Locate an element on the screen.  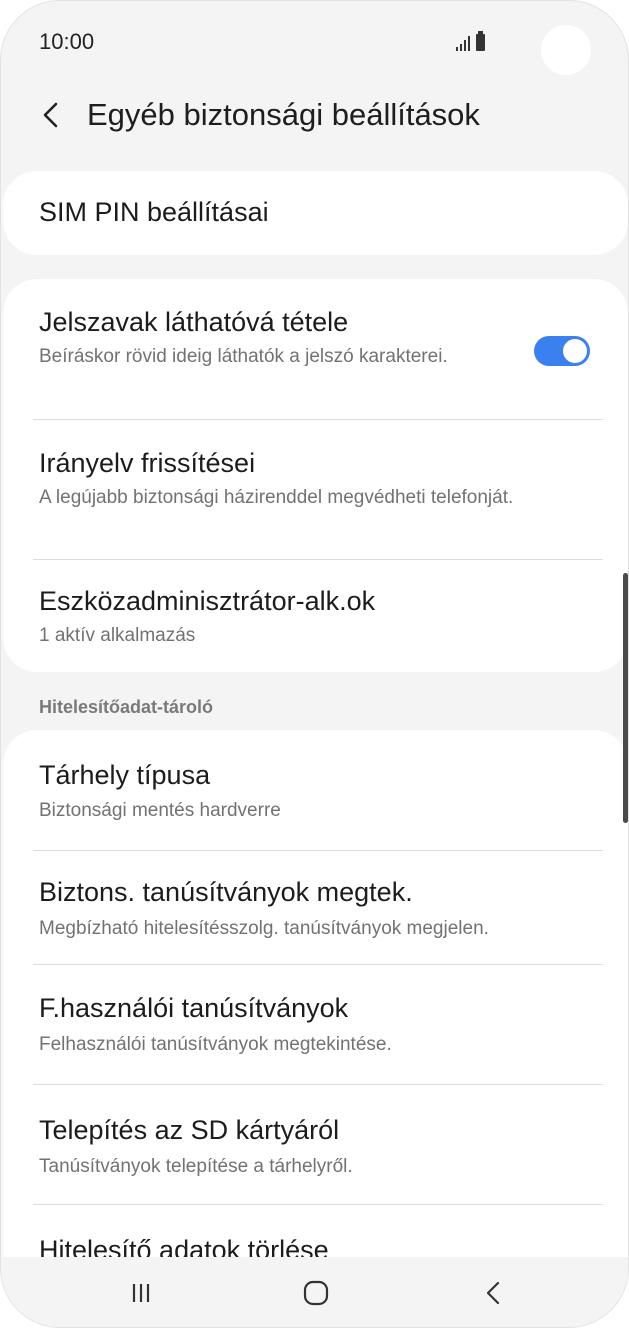
storage-type-subtitle: Biztonsági mentés hardverre is located at coordinates (160, 810).